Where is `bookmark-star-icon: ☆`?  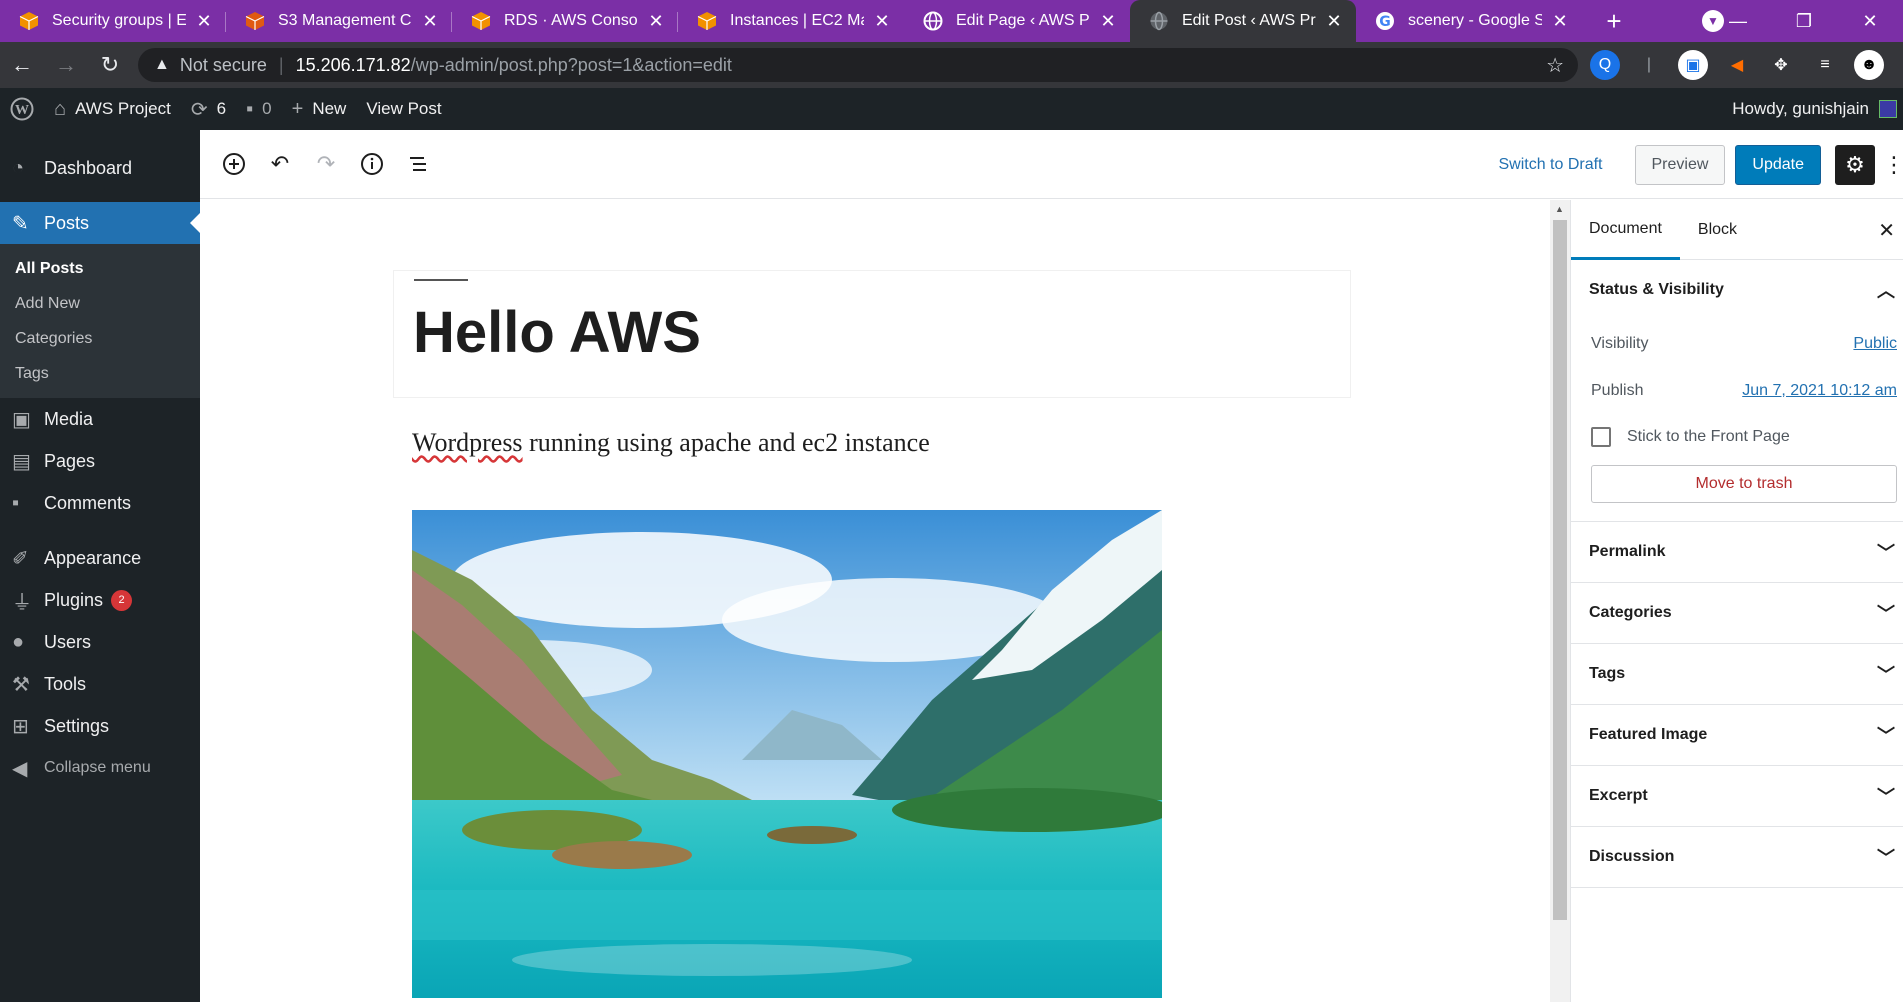
bookmark-star-icon: ☆ is located at coordinates (1555, 65).